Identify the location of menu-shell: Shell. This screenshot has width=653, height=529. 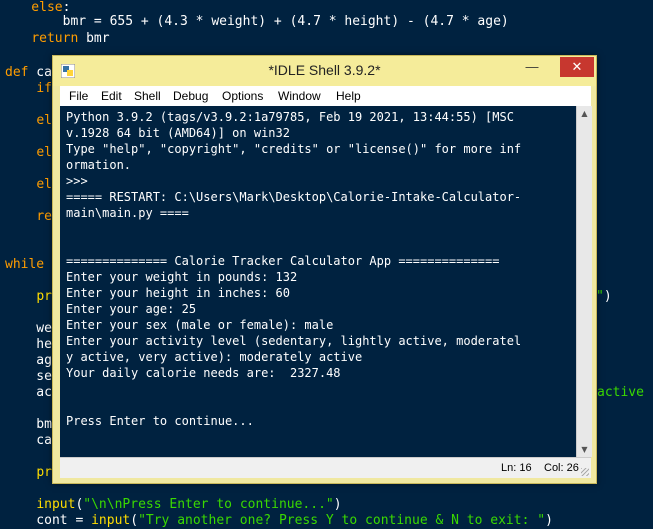
(147, 96).